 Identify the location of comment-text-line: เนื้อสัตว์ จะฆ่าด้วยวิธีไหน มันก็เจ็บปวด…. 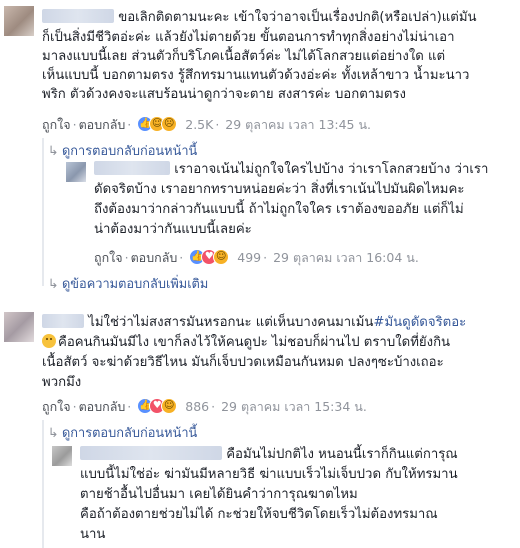
(243, 362).